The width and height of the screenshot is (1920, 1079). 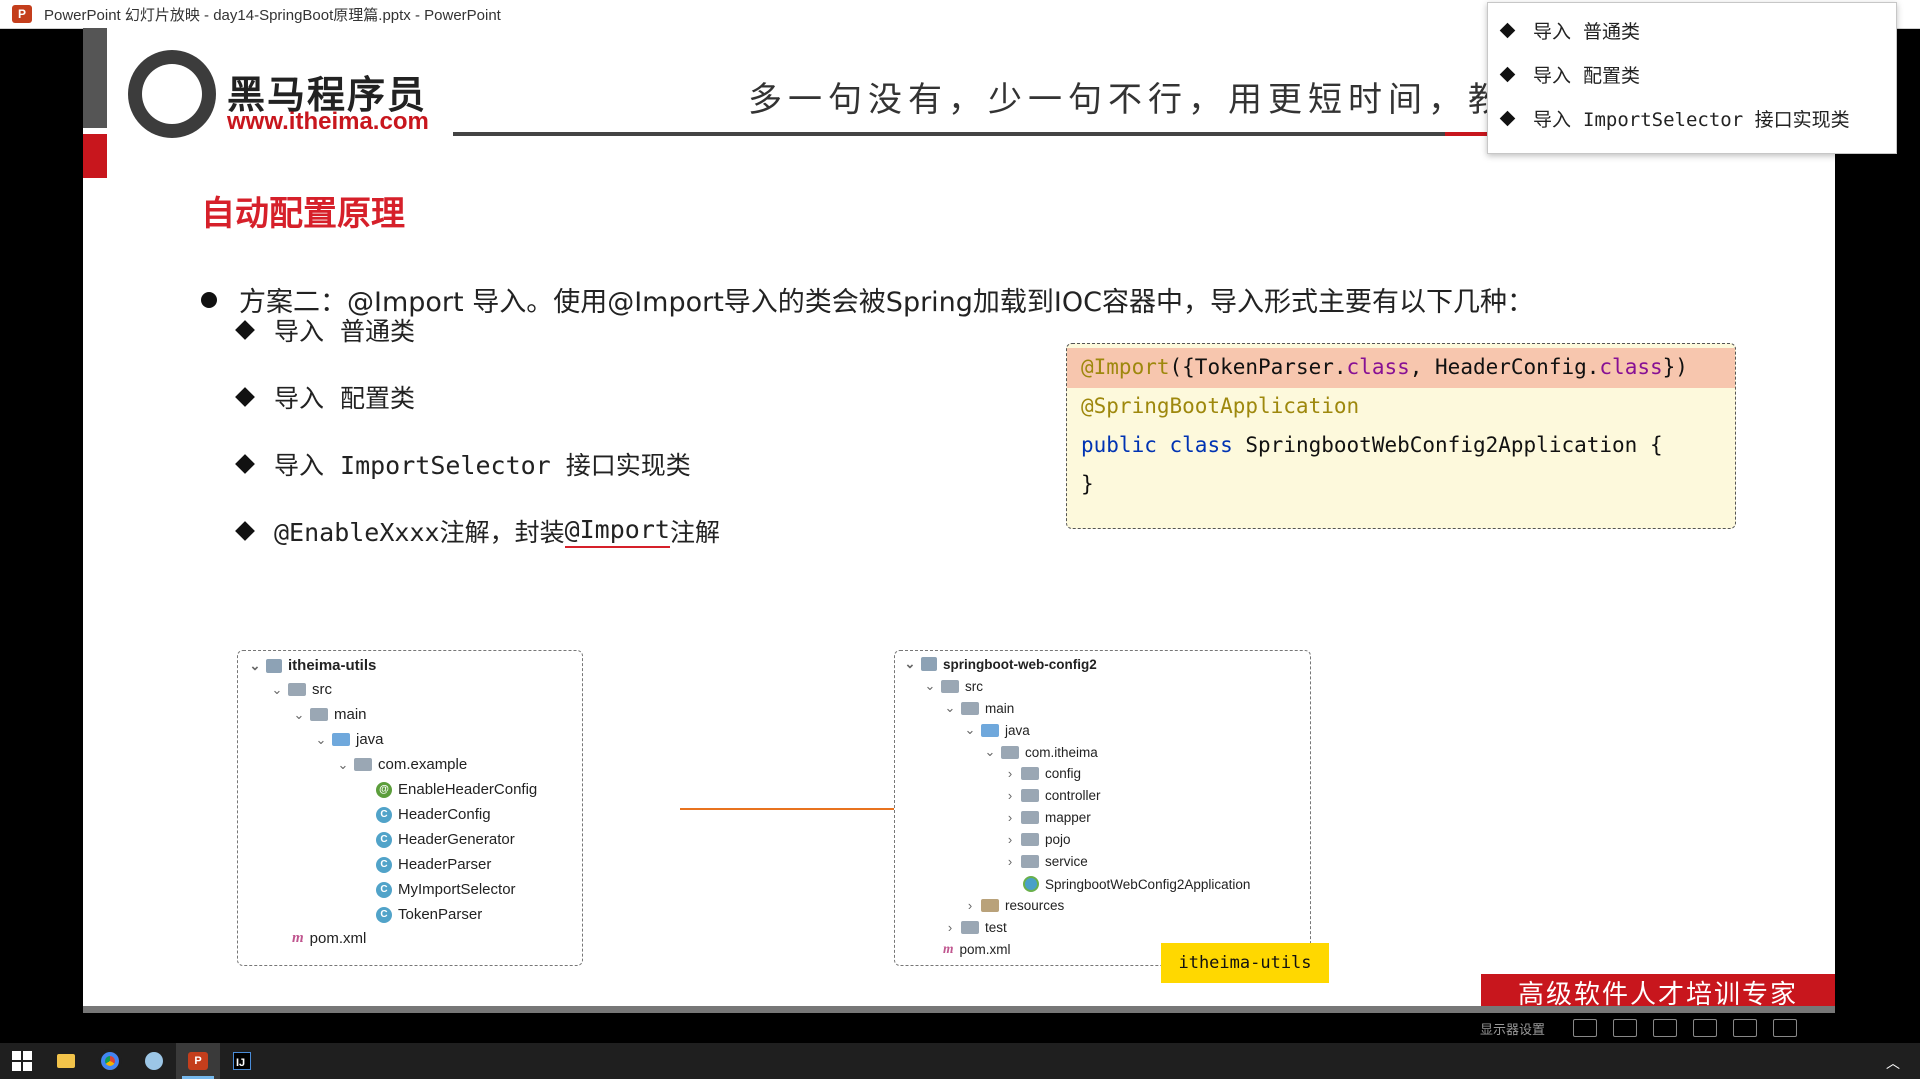 I want to click on windows-icon, so click(x=22, y=1061).